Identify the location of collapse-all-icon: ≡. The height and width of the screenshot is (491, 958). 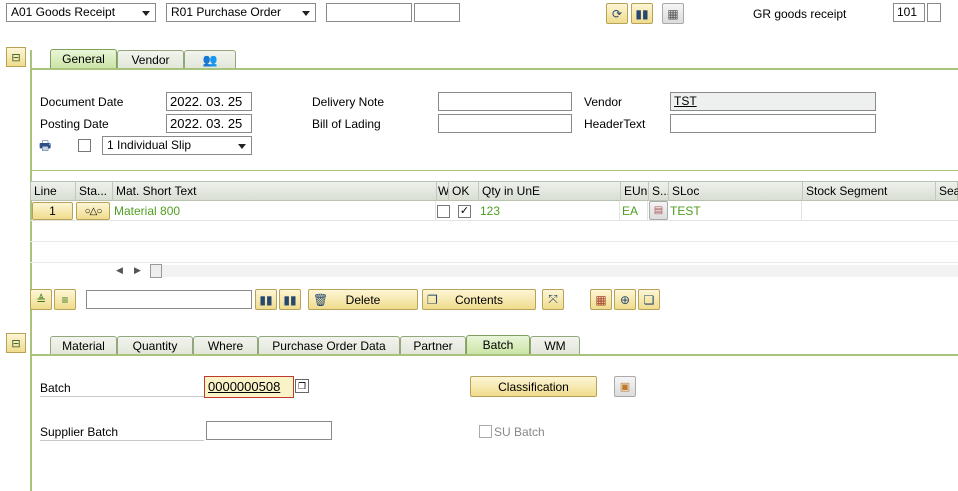
(65, 299).